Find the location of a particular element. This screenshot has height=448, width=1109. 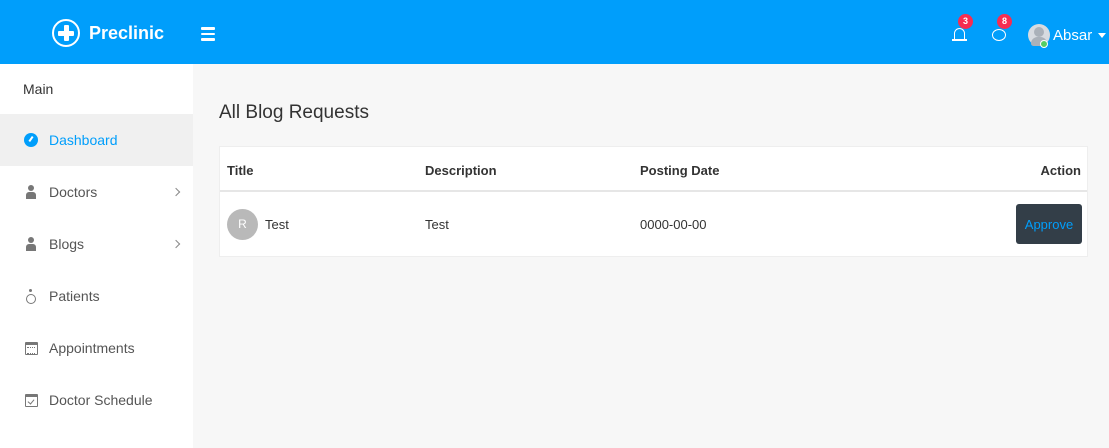

table-header: Title Description Posting Date Action is located at coordinates (653, 169).